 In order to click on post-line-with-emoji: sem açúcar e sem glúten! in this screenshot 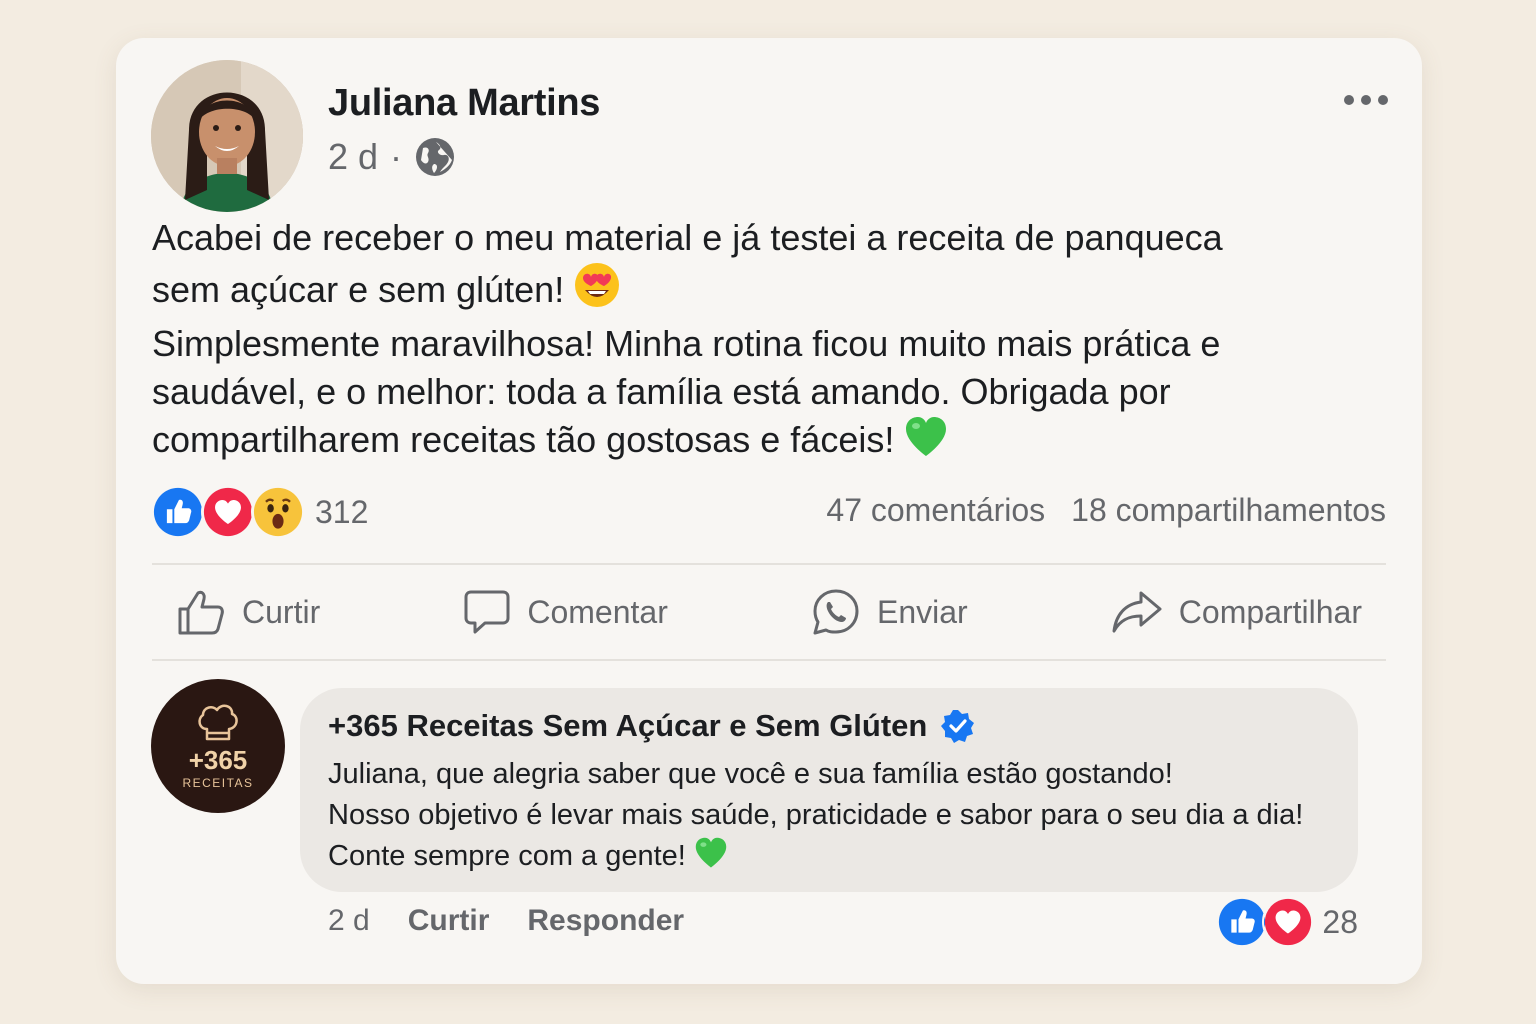, I will do `click(767, 291)`.